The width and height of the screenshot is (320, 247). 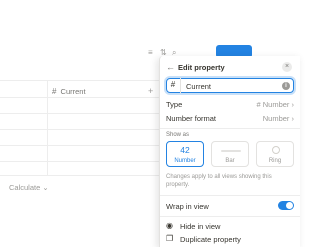 What do you see at coordinates (275, 161) in the screenshot?
I see `option-caption: Ring` at bounding box center [275, 161].